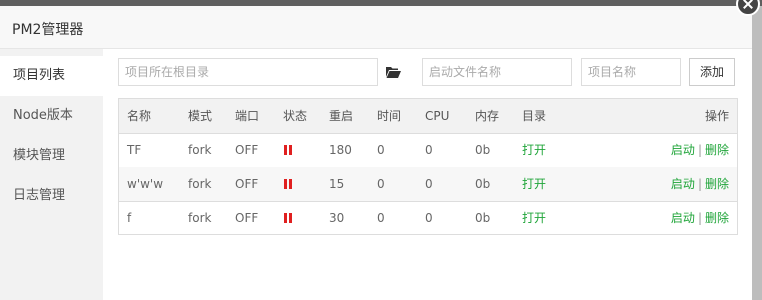 The image size is (762, 300). What do you see at coordinates (200, 116) in the screenshot?
I see `col-mode: 模式` at bounding box center [200, 116].